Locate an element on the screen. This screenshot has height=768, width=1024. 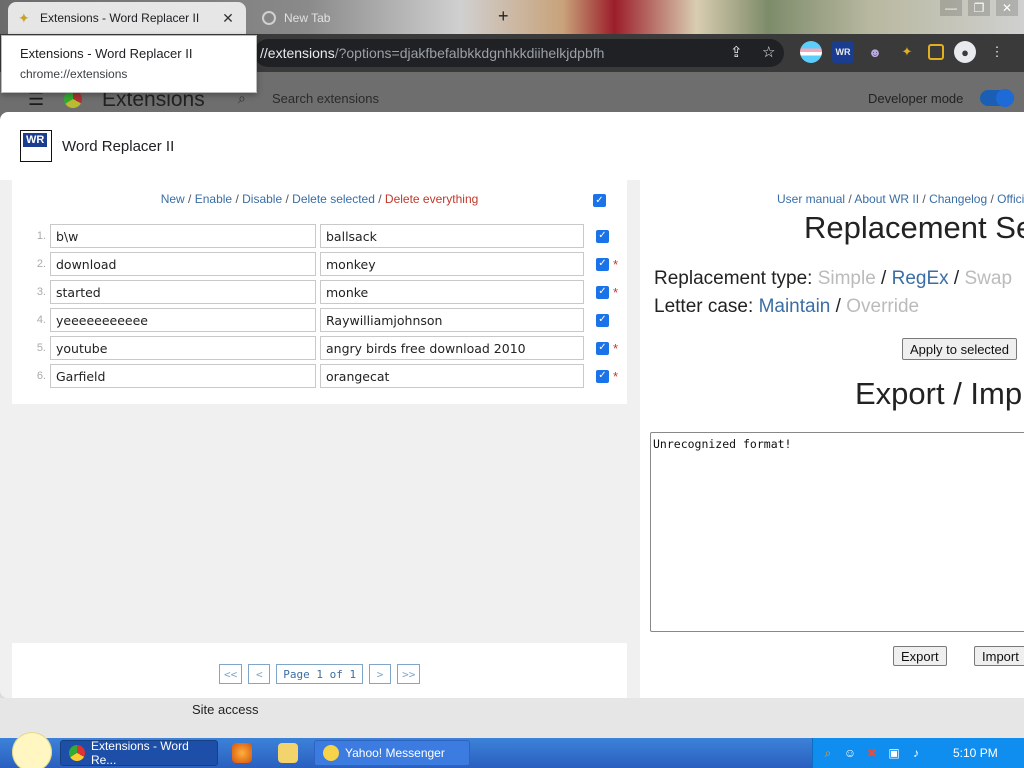
dialog-title: Word Replacer II is located at coordinates (118, 146).